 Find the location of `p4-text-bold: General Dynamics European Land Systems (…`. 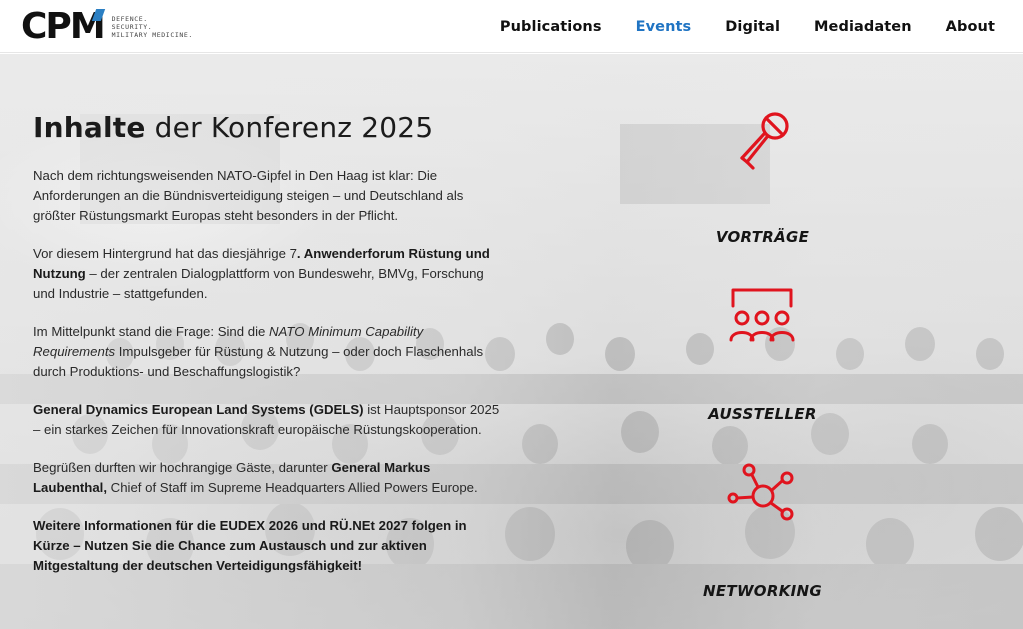

p4-text-bold: General Dynamics European Land Systems (… is located at coordinates (198, 409).